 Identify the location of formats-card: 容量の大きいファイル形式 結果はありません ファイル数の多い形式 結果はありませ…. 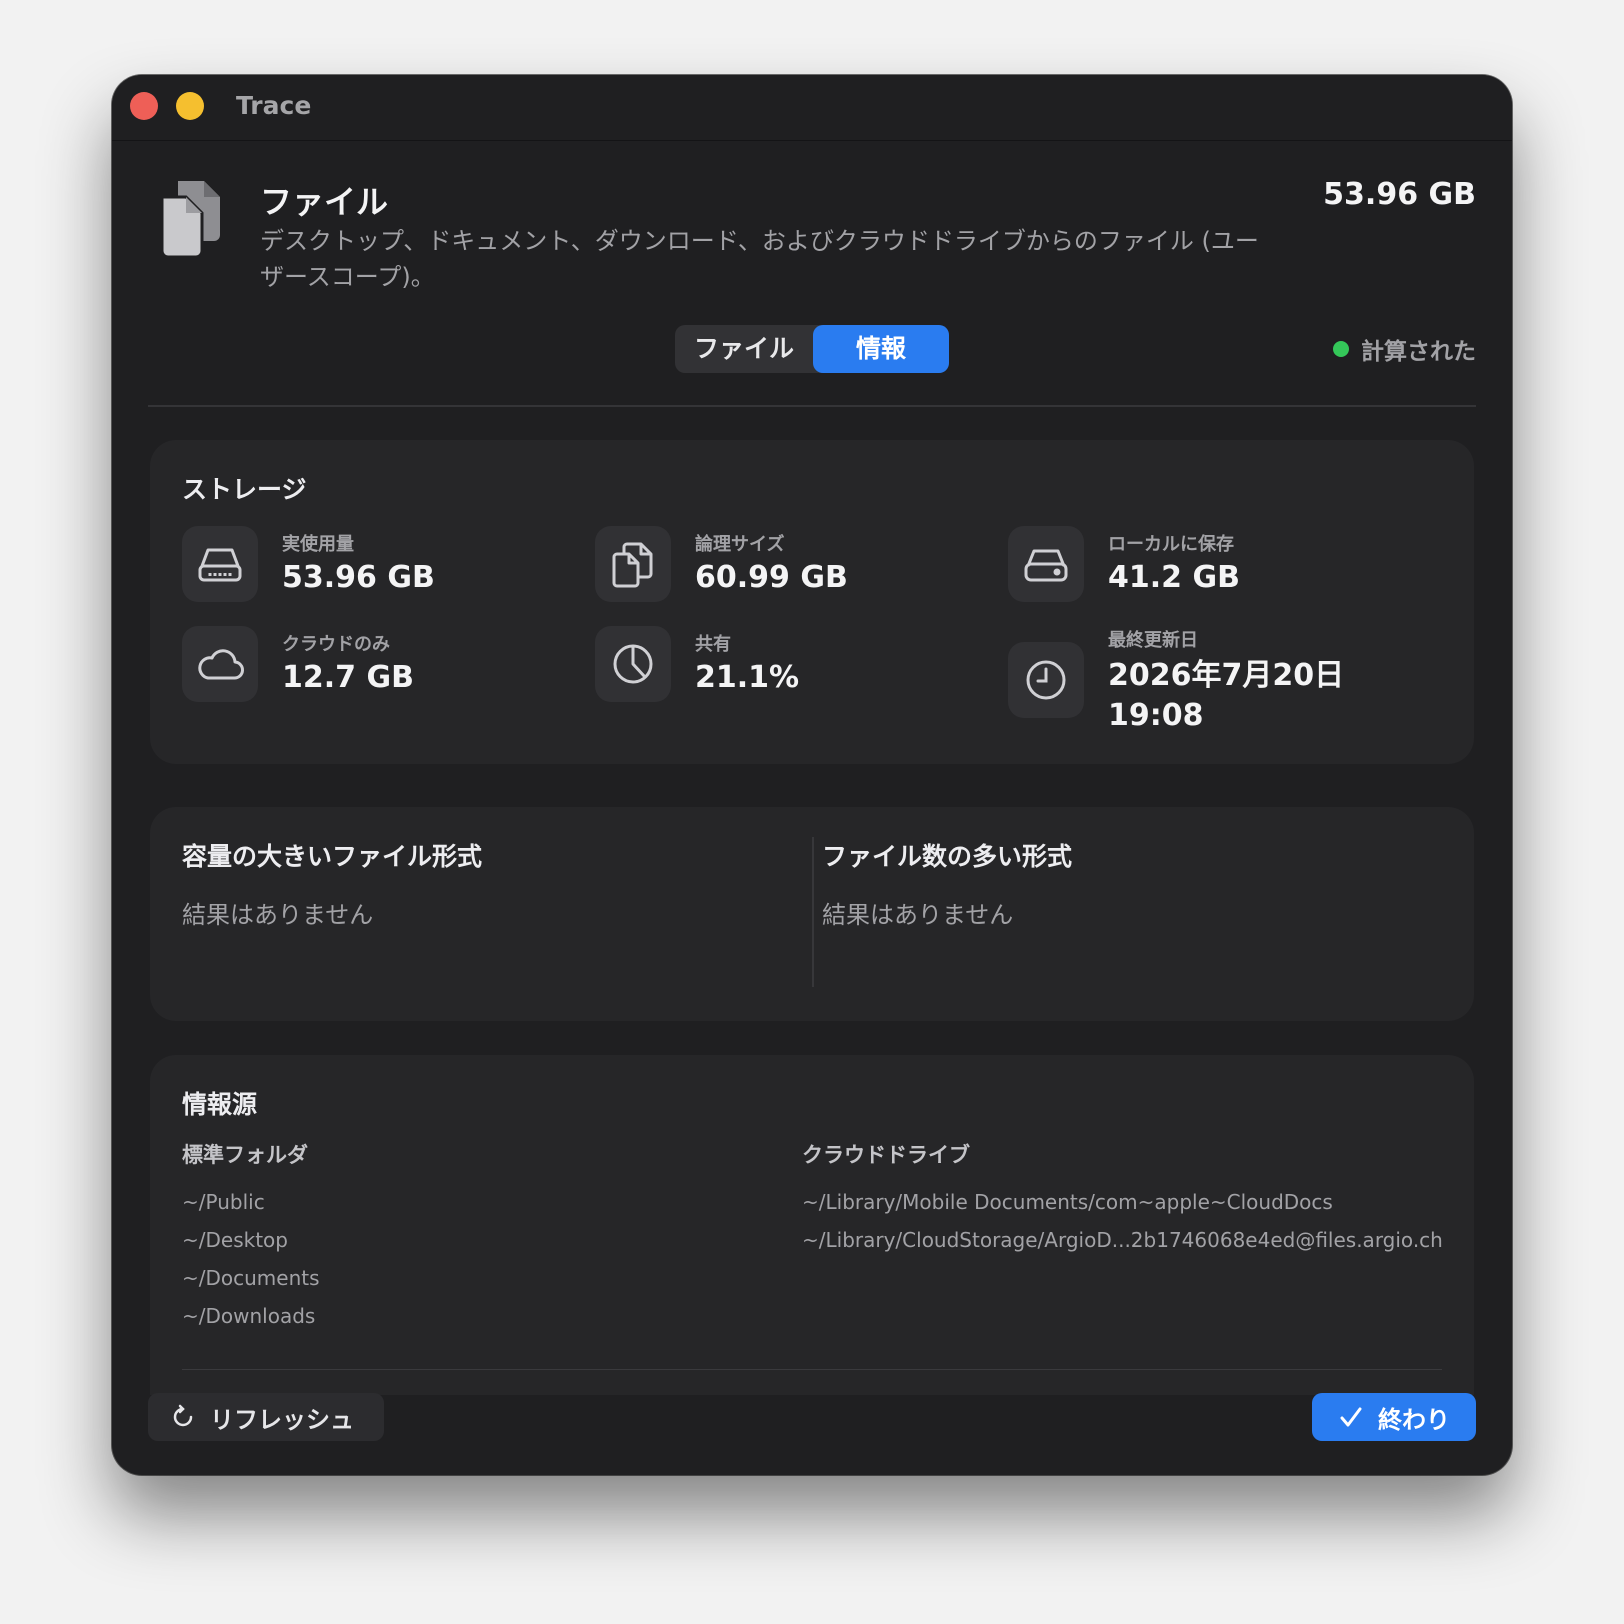
(812, 914).